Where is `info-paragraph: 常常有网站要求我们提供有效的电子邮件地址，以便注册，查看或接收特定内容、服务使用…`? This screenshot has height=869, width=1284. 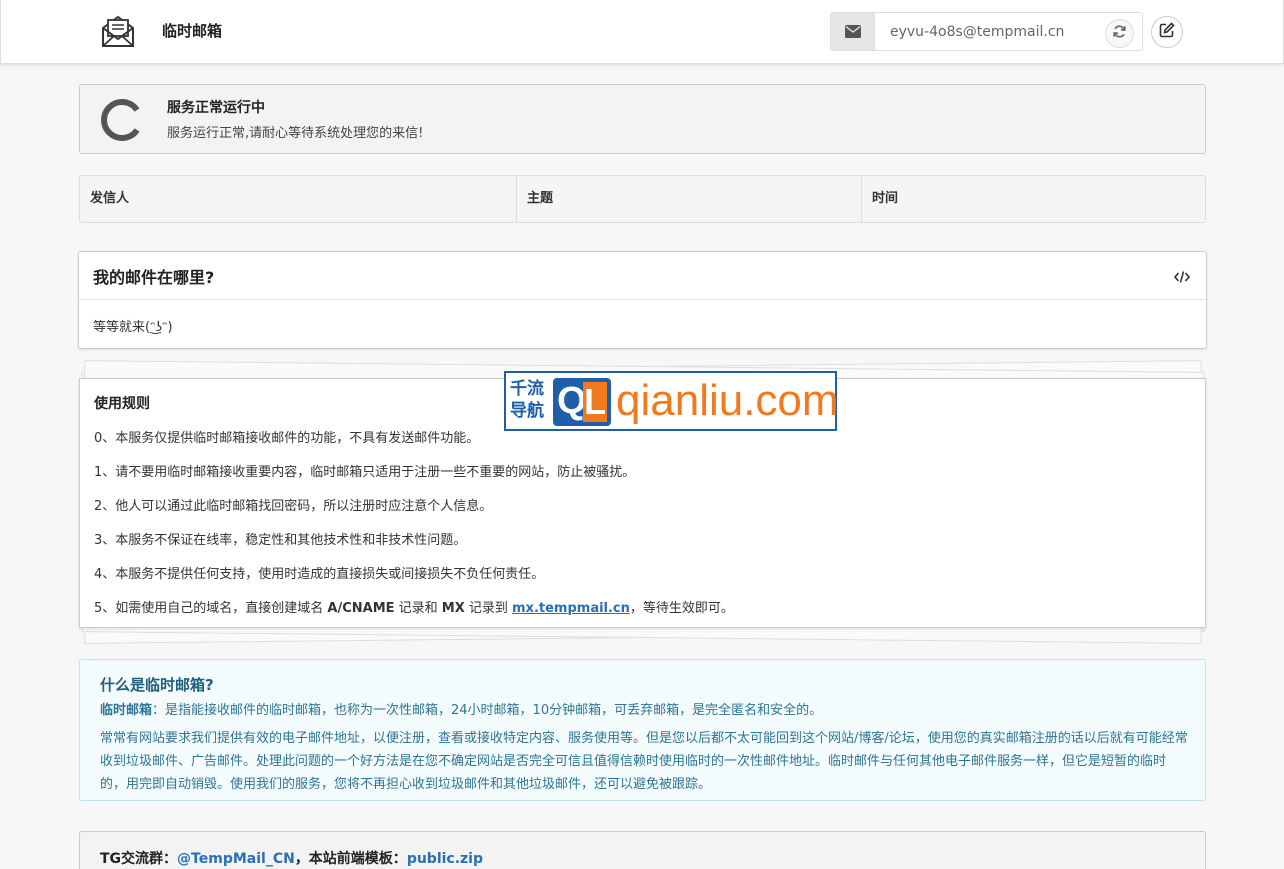
info-paragraph: 常常有网站要求我们提供有效的电子邮件地址，以便注册，查看或接收特定内容、服务使用… is located at coordinates (644, 761).